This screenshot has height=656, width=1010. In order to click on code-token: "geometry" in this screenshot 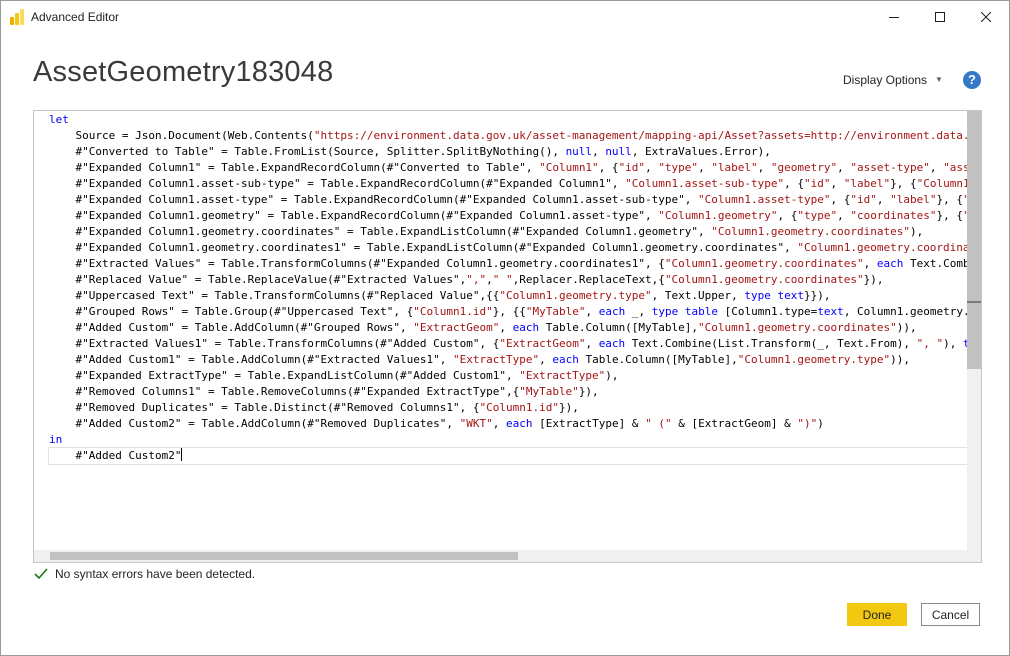, I will do `click(804, 167)`.